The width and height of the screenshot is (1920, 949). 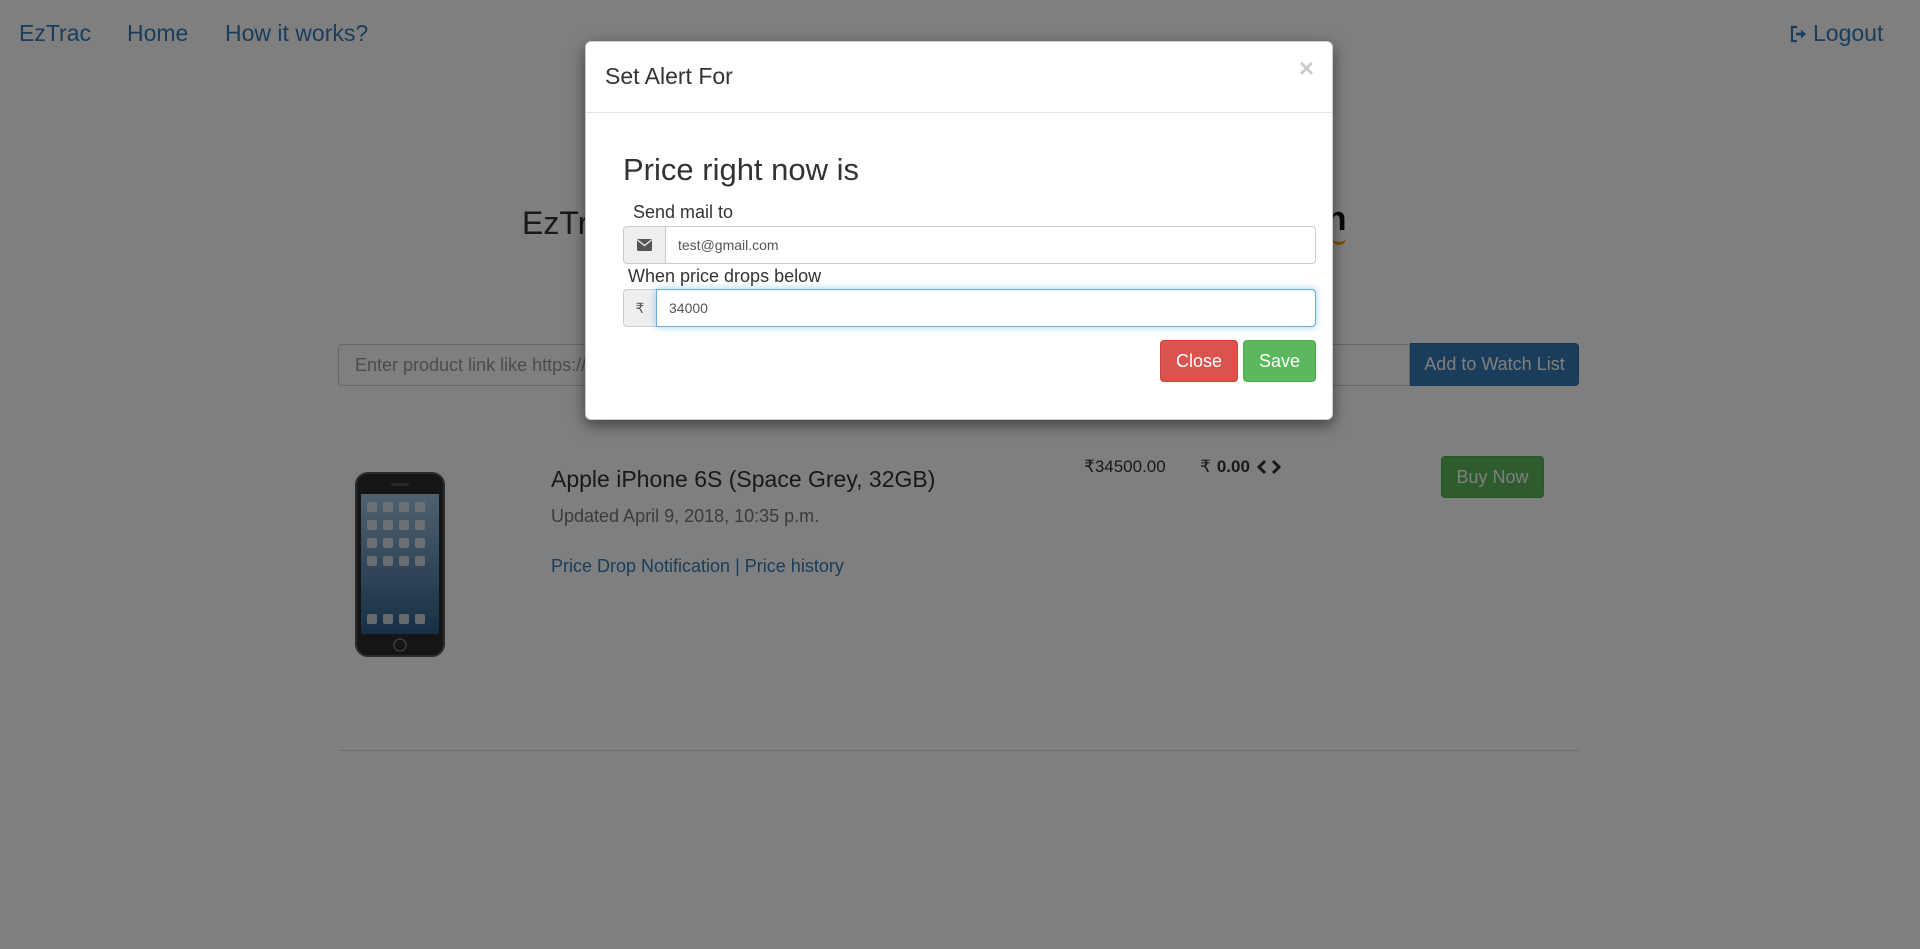 What do you see at coordinates (639, 308) in the screenshot?
I see `rupee-icon: ₹` at bounding box center [639, 308].